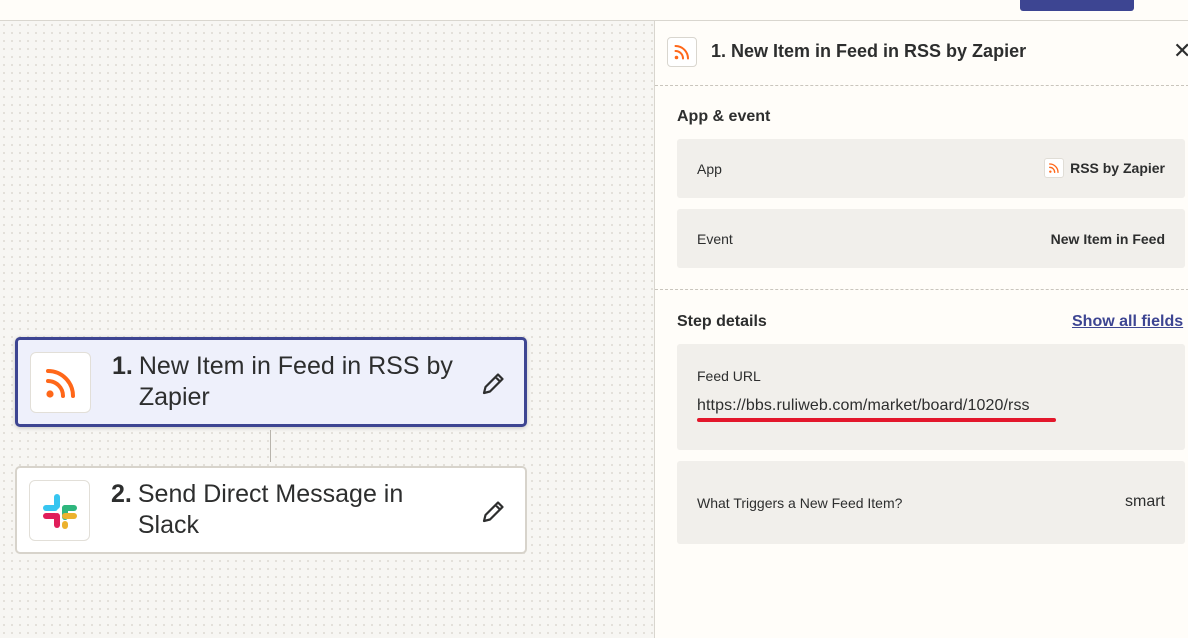 The height and width of the screenshot is (638, 1188). What do you see at coordinates (1077, 5) in the screenshot?
I see `publish-button` at bounding box center [1077, 5].